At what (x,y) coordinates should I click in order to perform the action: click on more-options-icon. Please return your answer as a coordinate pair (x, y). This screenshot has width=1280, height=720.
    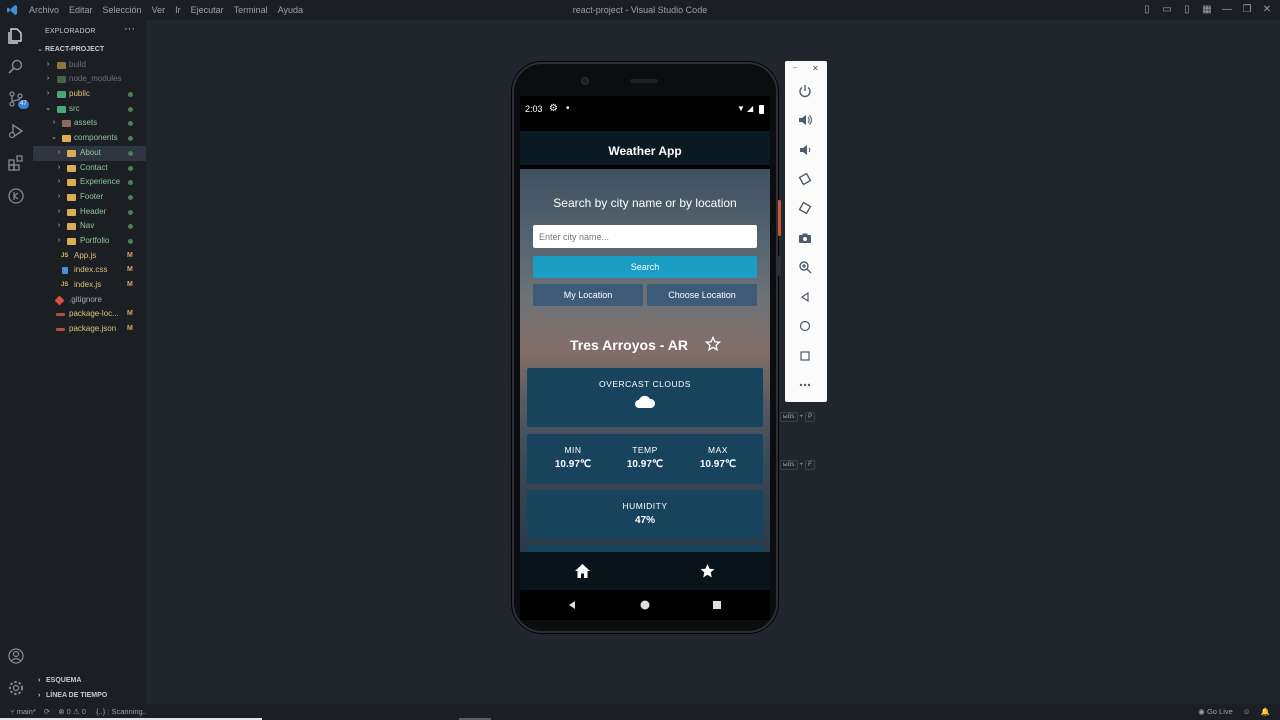
    Looking at the image, I should click on (805, 385).